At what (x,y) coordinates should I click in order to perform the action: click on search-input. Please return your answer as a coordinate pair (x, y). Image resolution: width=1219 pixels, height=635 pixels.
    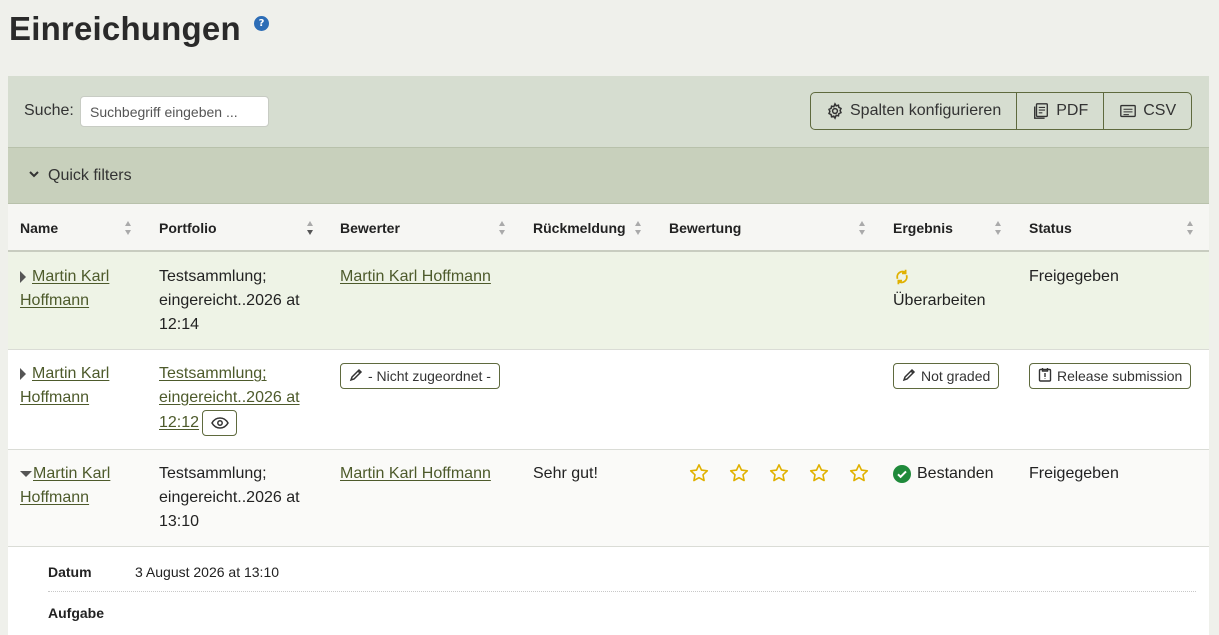
    Looking at the image, I should click on (174, 111).